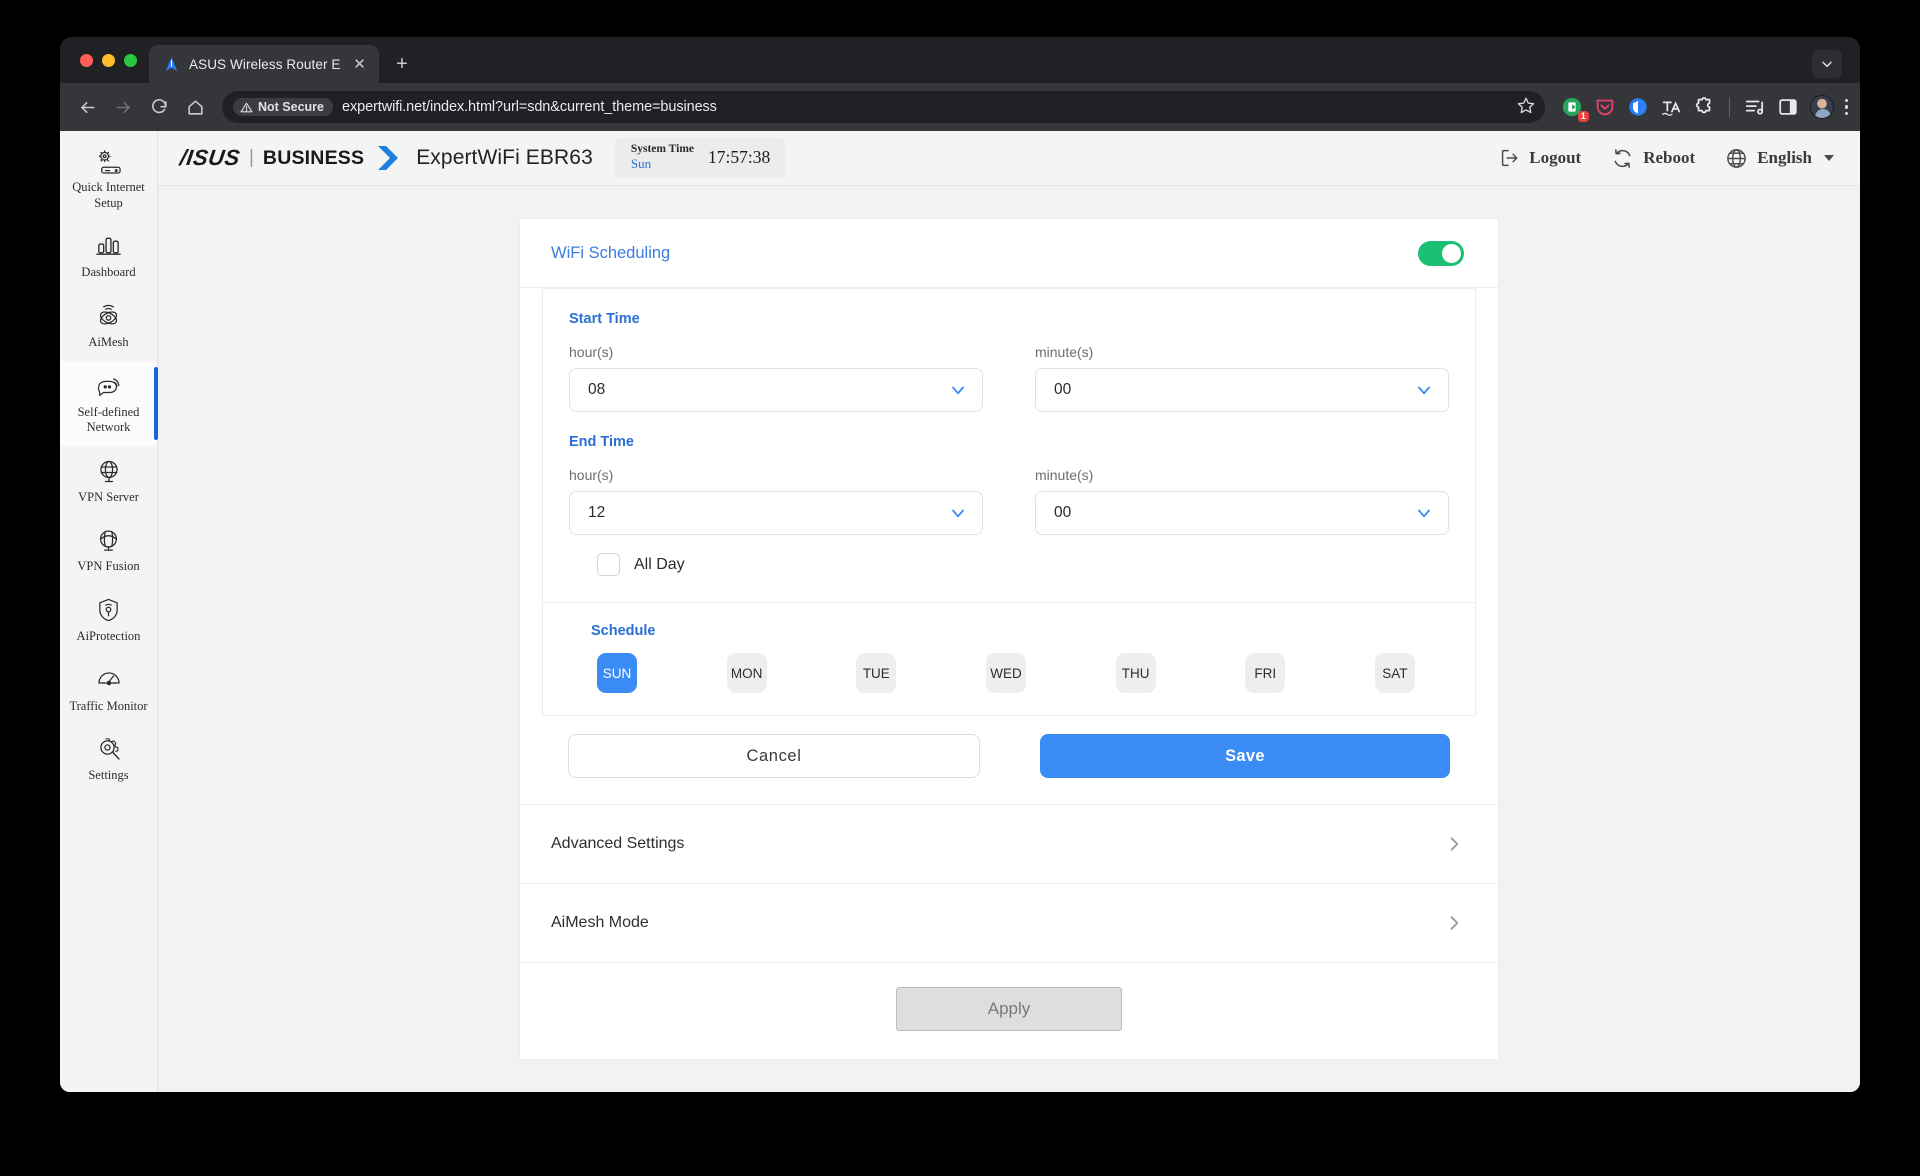 The height and width of the screenshot is (1176, 1920). Describe the element at coordinates (700, 158) in the screenshot. I see `system-time-widget: System Time Sun 17:57:38` at that location.